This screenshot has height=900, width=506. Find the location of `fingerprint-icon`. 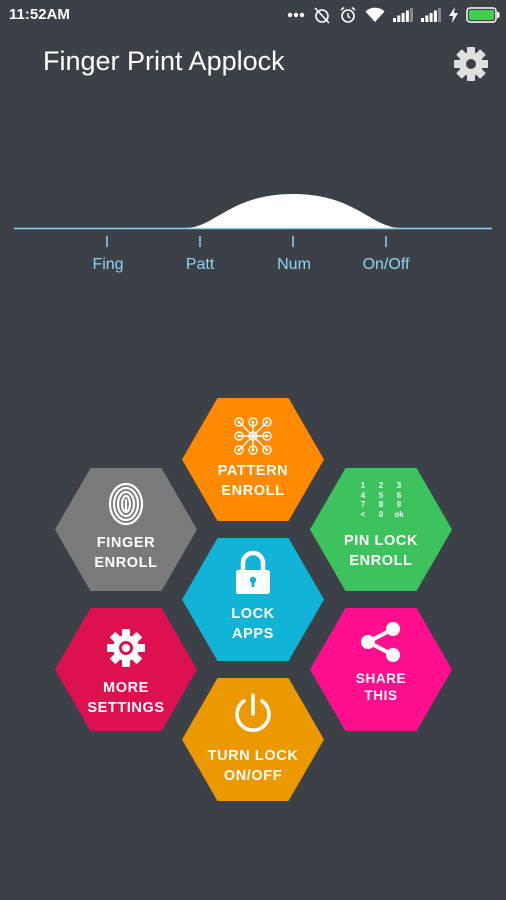

fingerprint-icon is located at coordinates (126, 504).